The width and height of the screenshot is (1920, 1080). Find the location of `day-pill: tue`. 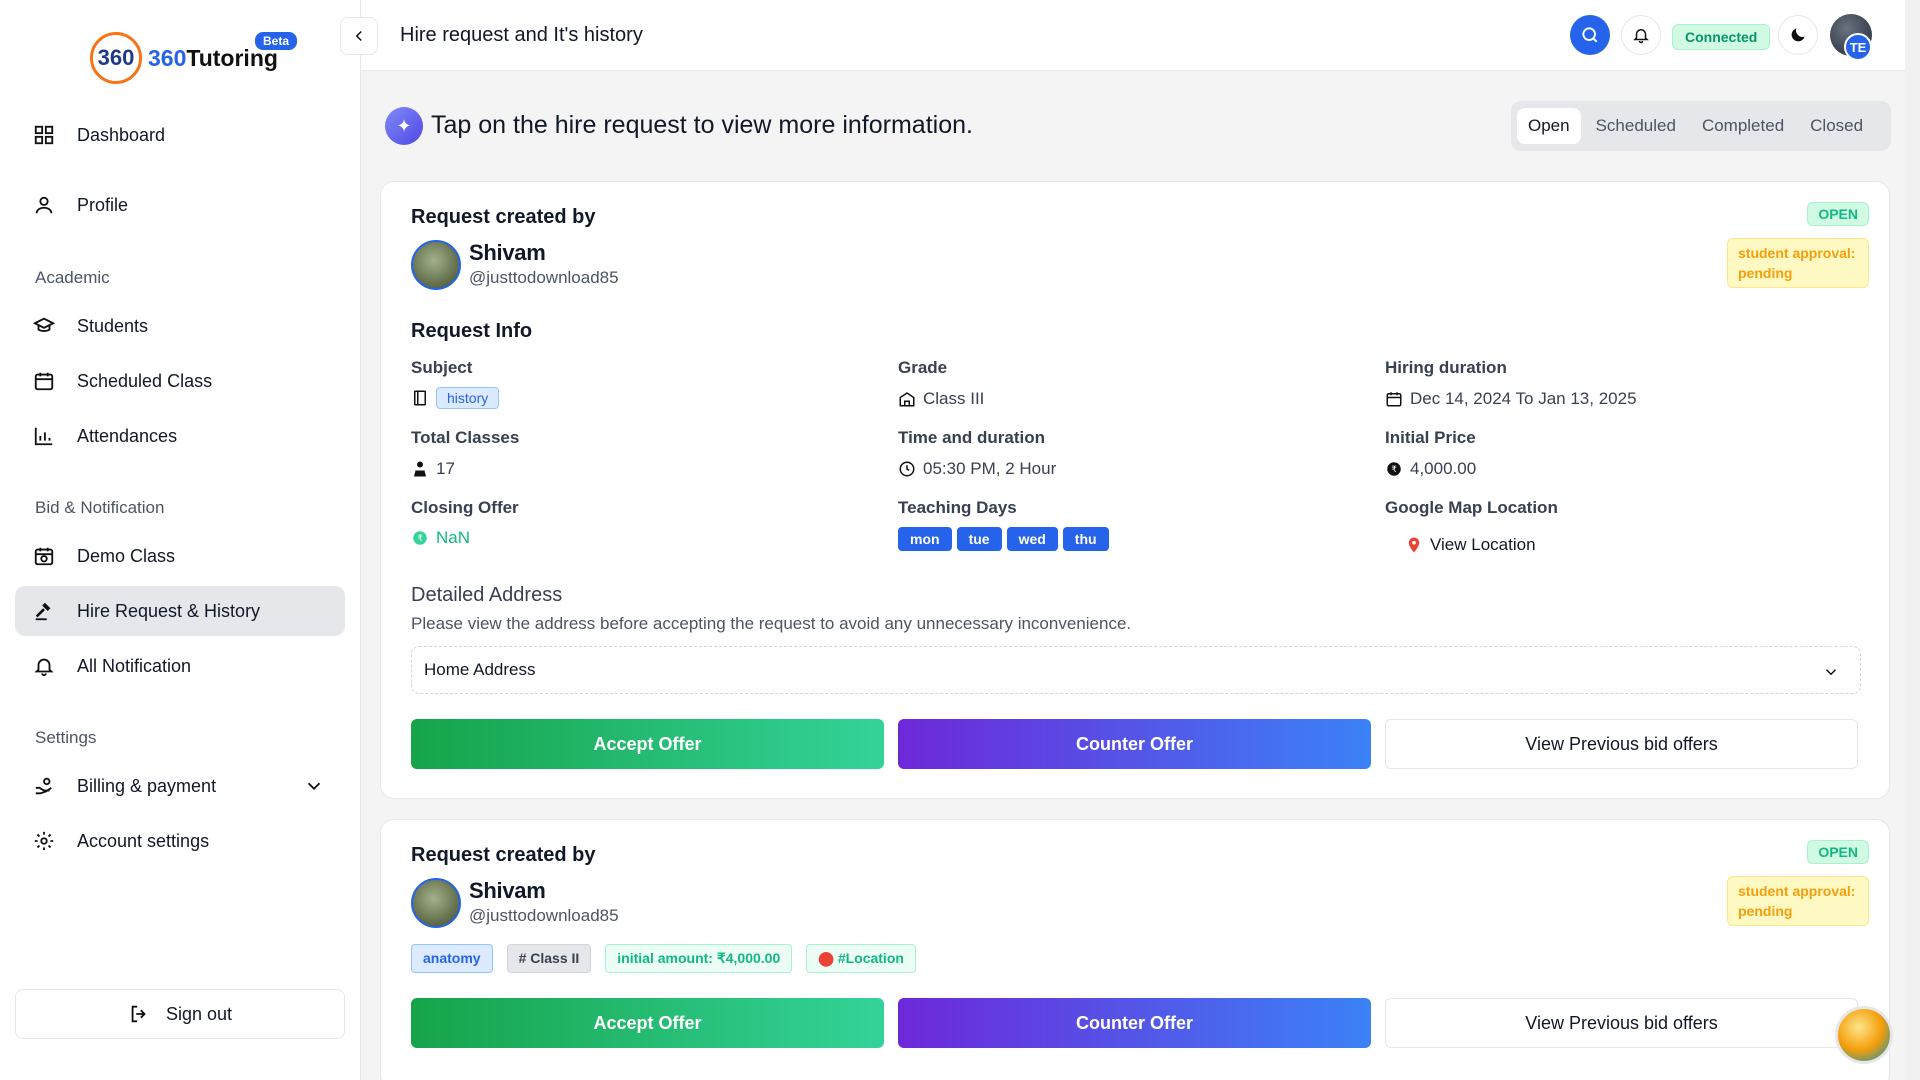

day-pill: tue is located at coordinates (979, 539).